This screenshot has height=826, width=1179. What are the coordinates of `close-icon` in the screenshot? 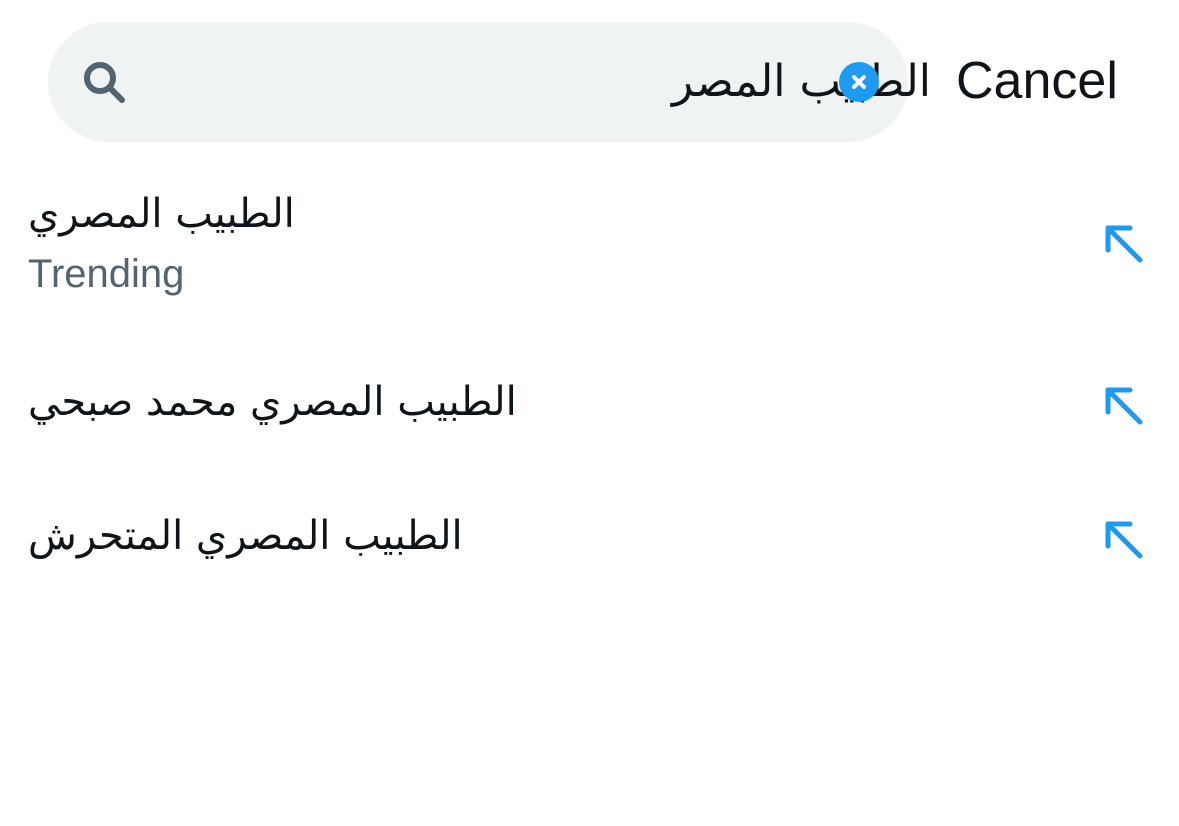 It's located at (859, 82).